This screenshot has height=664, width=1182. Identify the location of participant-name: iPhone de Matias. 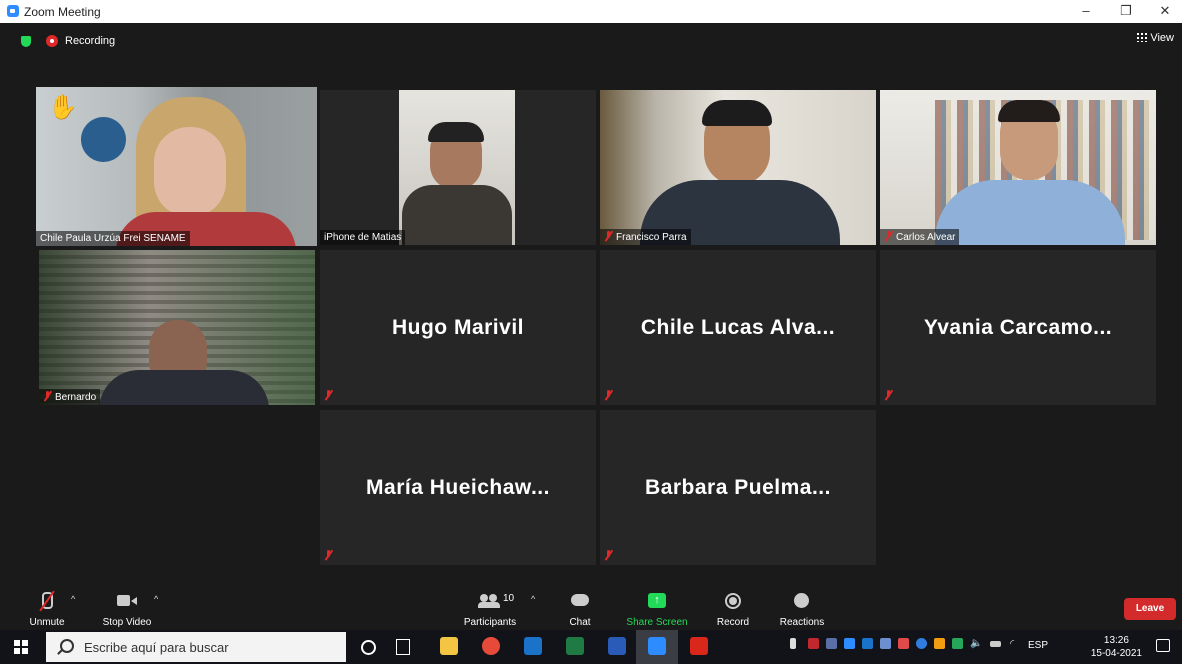
(363, 237).